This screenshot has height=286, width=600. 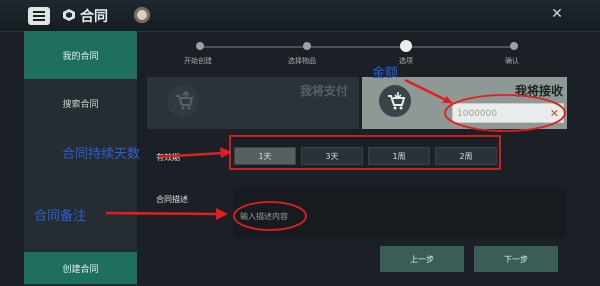 I want to click on highlight-duration, so click(x=365, y=152).